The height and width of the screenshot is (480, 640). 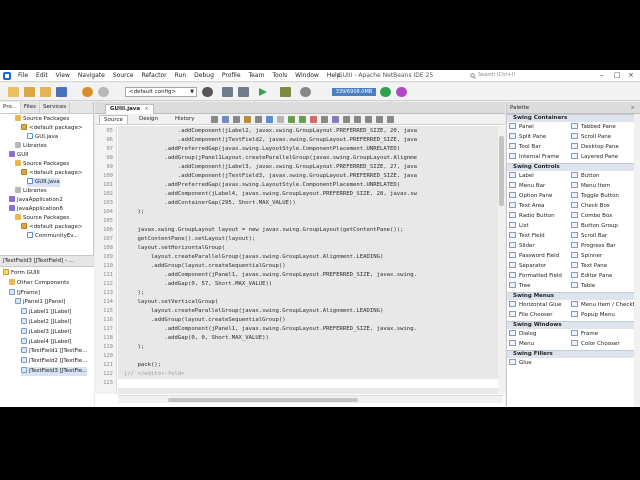 What do you see at coordinates (30, 107) in the screenshot?
I see `tab-files: Files` at bounding box center [30, 107].